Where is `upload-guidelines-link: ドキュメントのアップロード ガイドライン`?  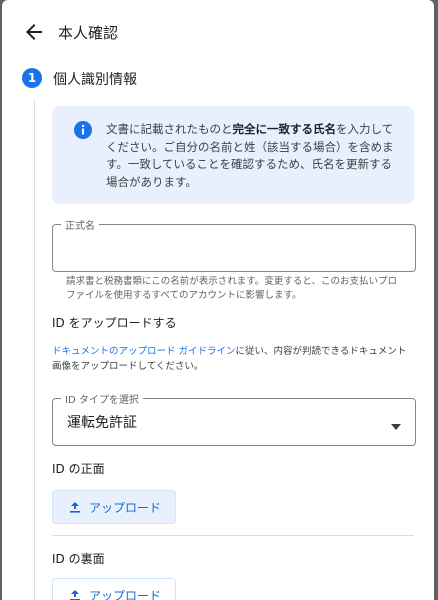 upload-guidelines-link: ドキュメントのアップロード ガイドライン is located at coordinates (144, 351).